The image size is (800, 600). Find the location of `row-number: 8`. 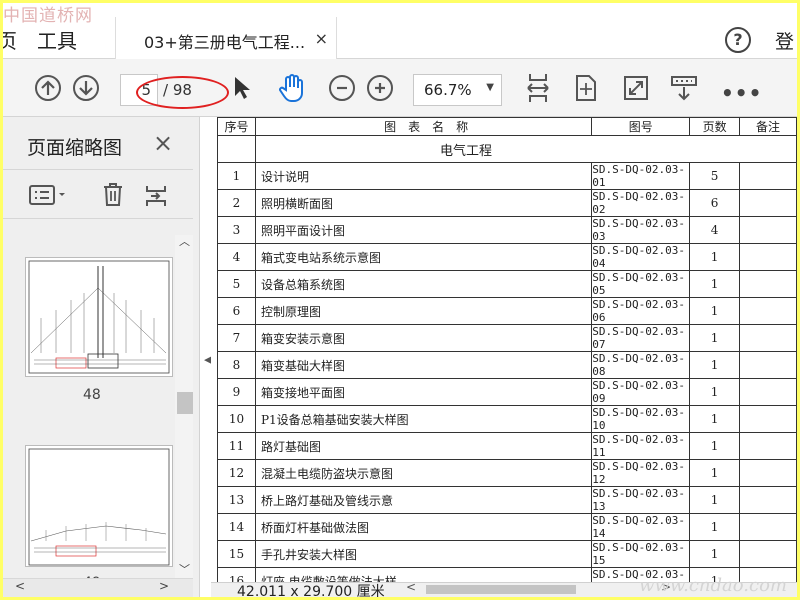

row-number: 8 is located at coordinates (236, 365).